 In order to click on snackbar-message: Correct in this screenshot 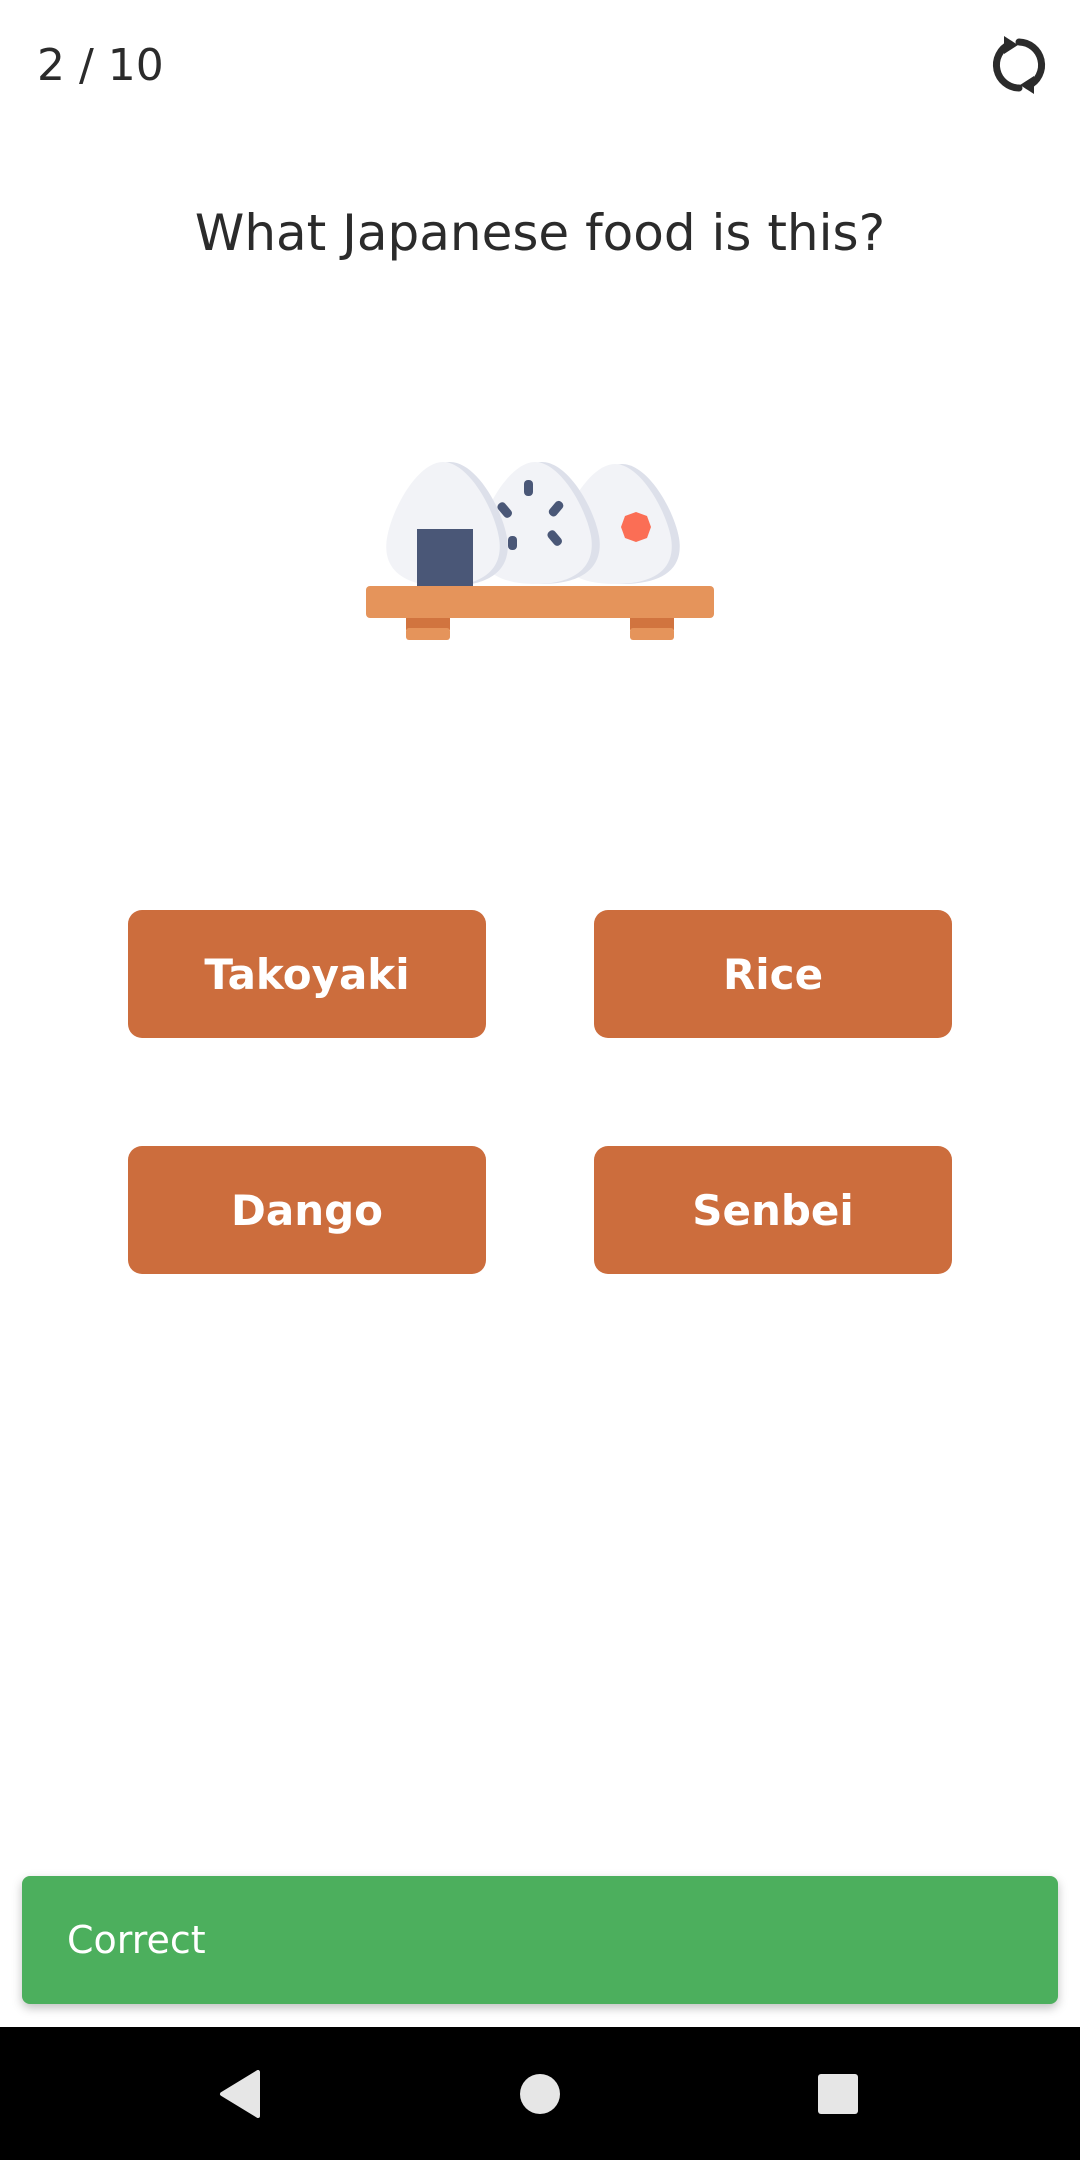, I will do `click(136, 1940)`.